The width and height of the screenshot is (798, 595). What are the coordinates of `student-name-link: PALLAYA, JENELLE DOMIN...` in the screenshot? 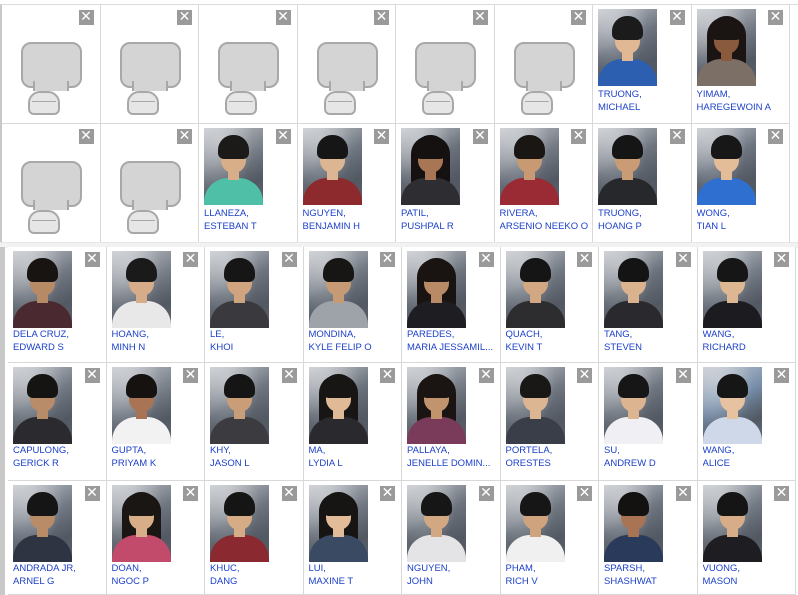 It's located at (453, 457).